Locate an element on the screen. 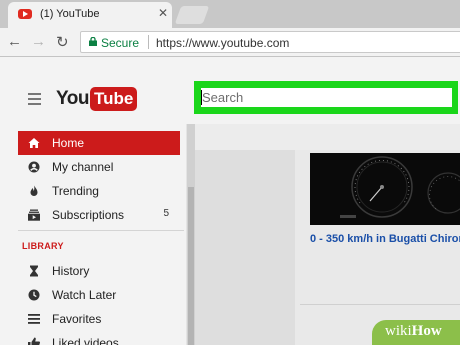 This screenshot has width=460, height=345. subscriptions-count-badge: 5 is located at coordinates (166, 213).